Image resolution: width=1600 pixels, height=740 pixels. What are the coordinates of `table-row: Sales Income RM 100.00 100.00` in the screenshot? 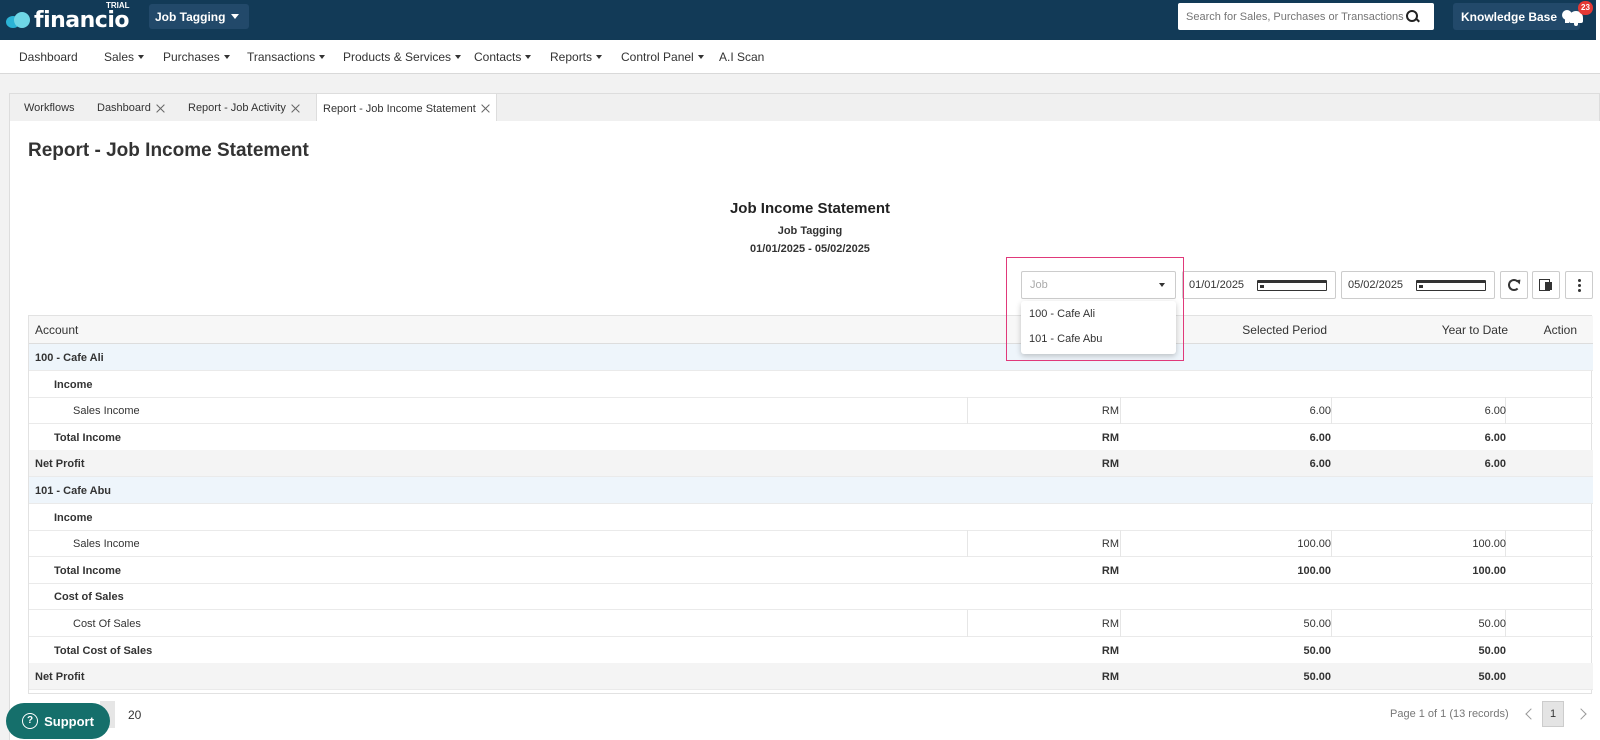 It's located at (811, 544).